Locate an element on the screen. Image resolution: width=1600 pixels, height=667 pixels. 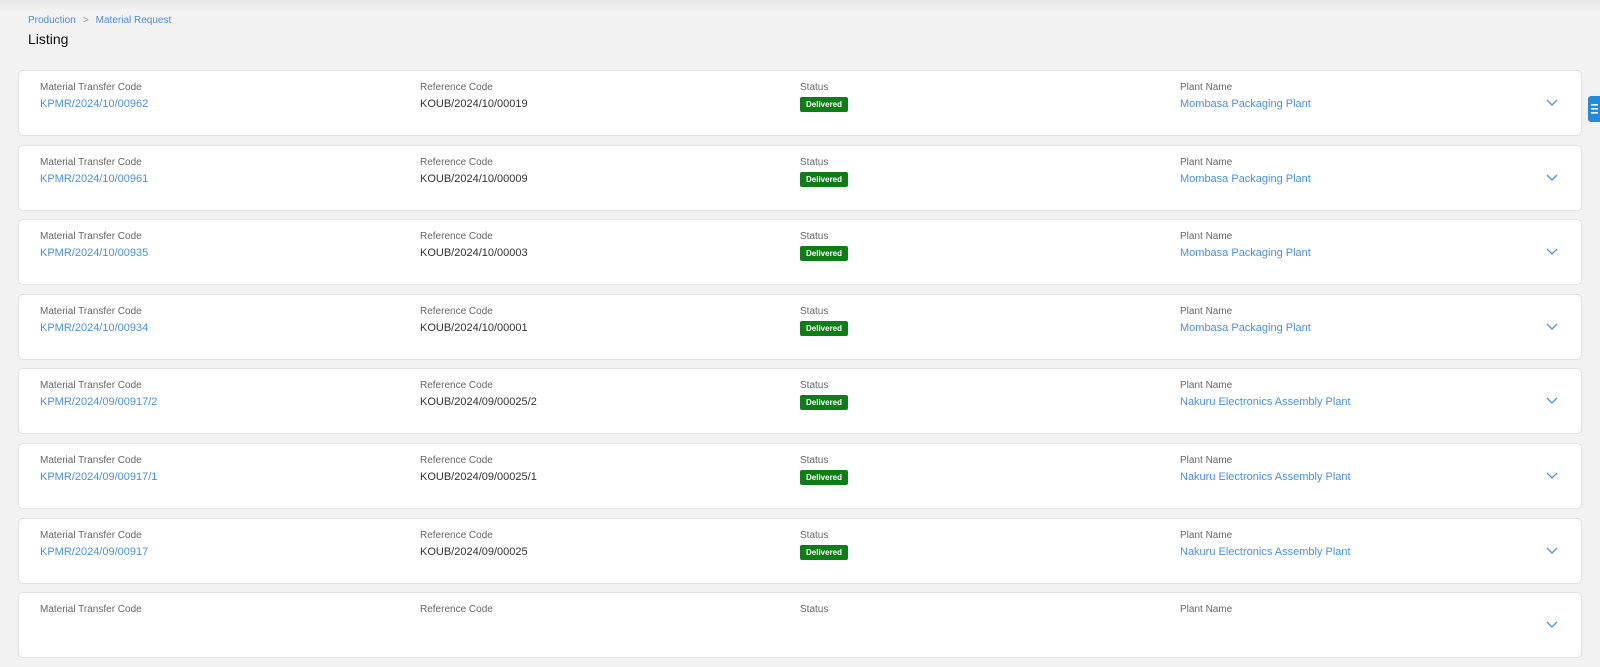
transfer-code-link: KPMR/2024/09/00917 is located at coordinates (94, 552).